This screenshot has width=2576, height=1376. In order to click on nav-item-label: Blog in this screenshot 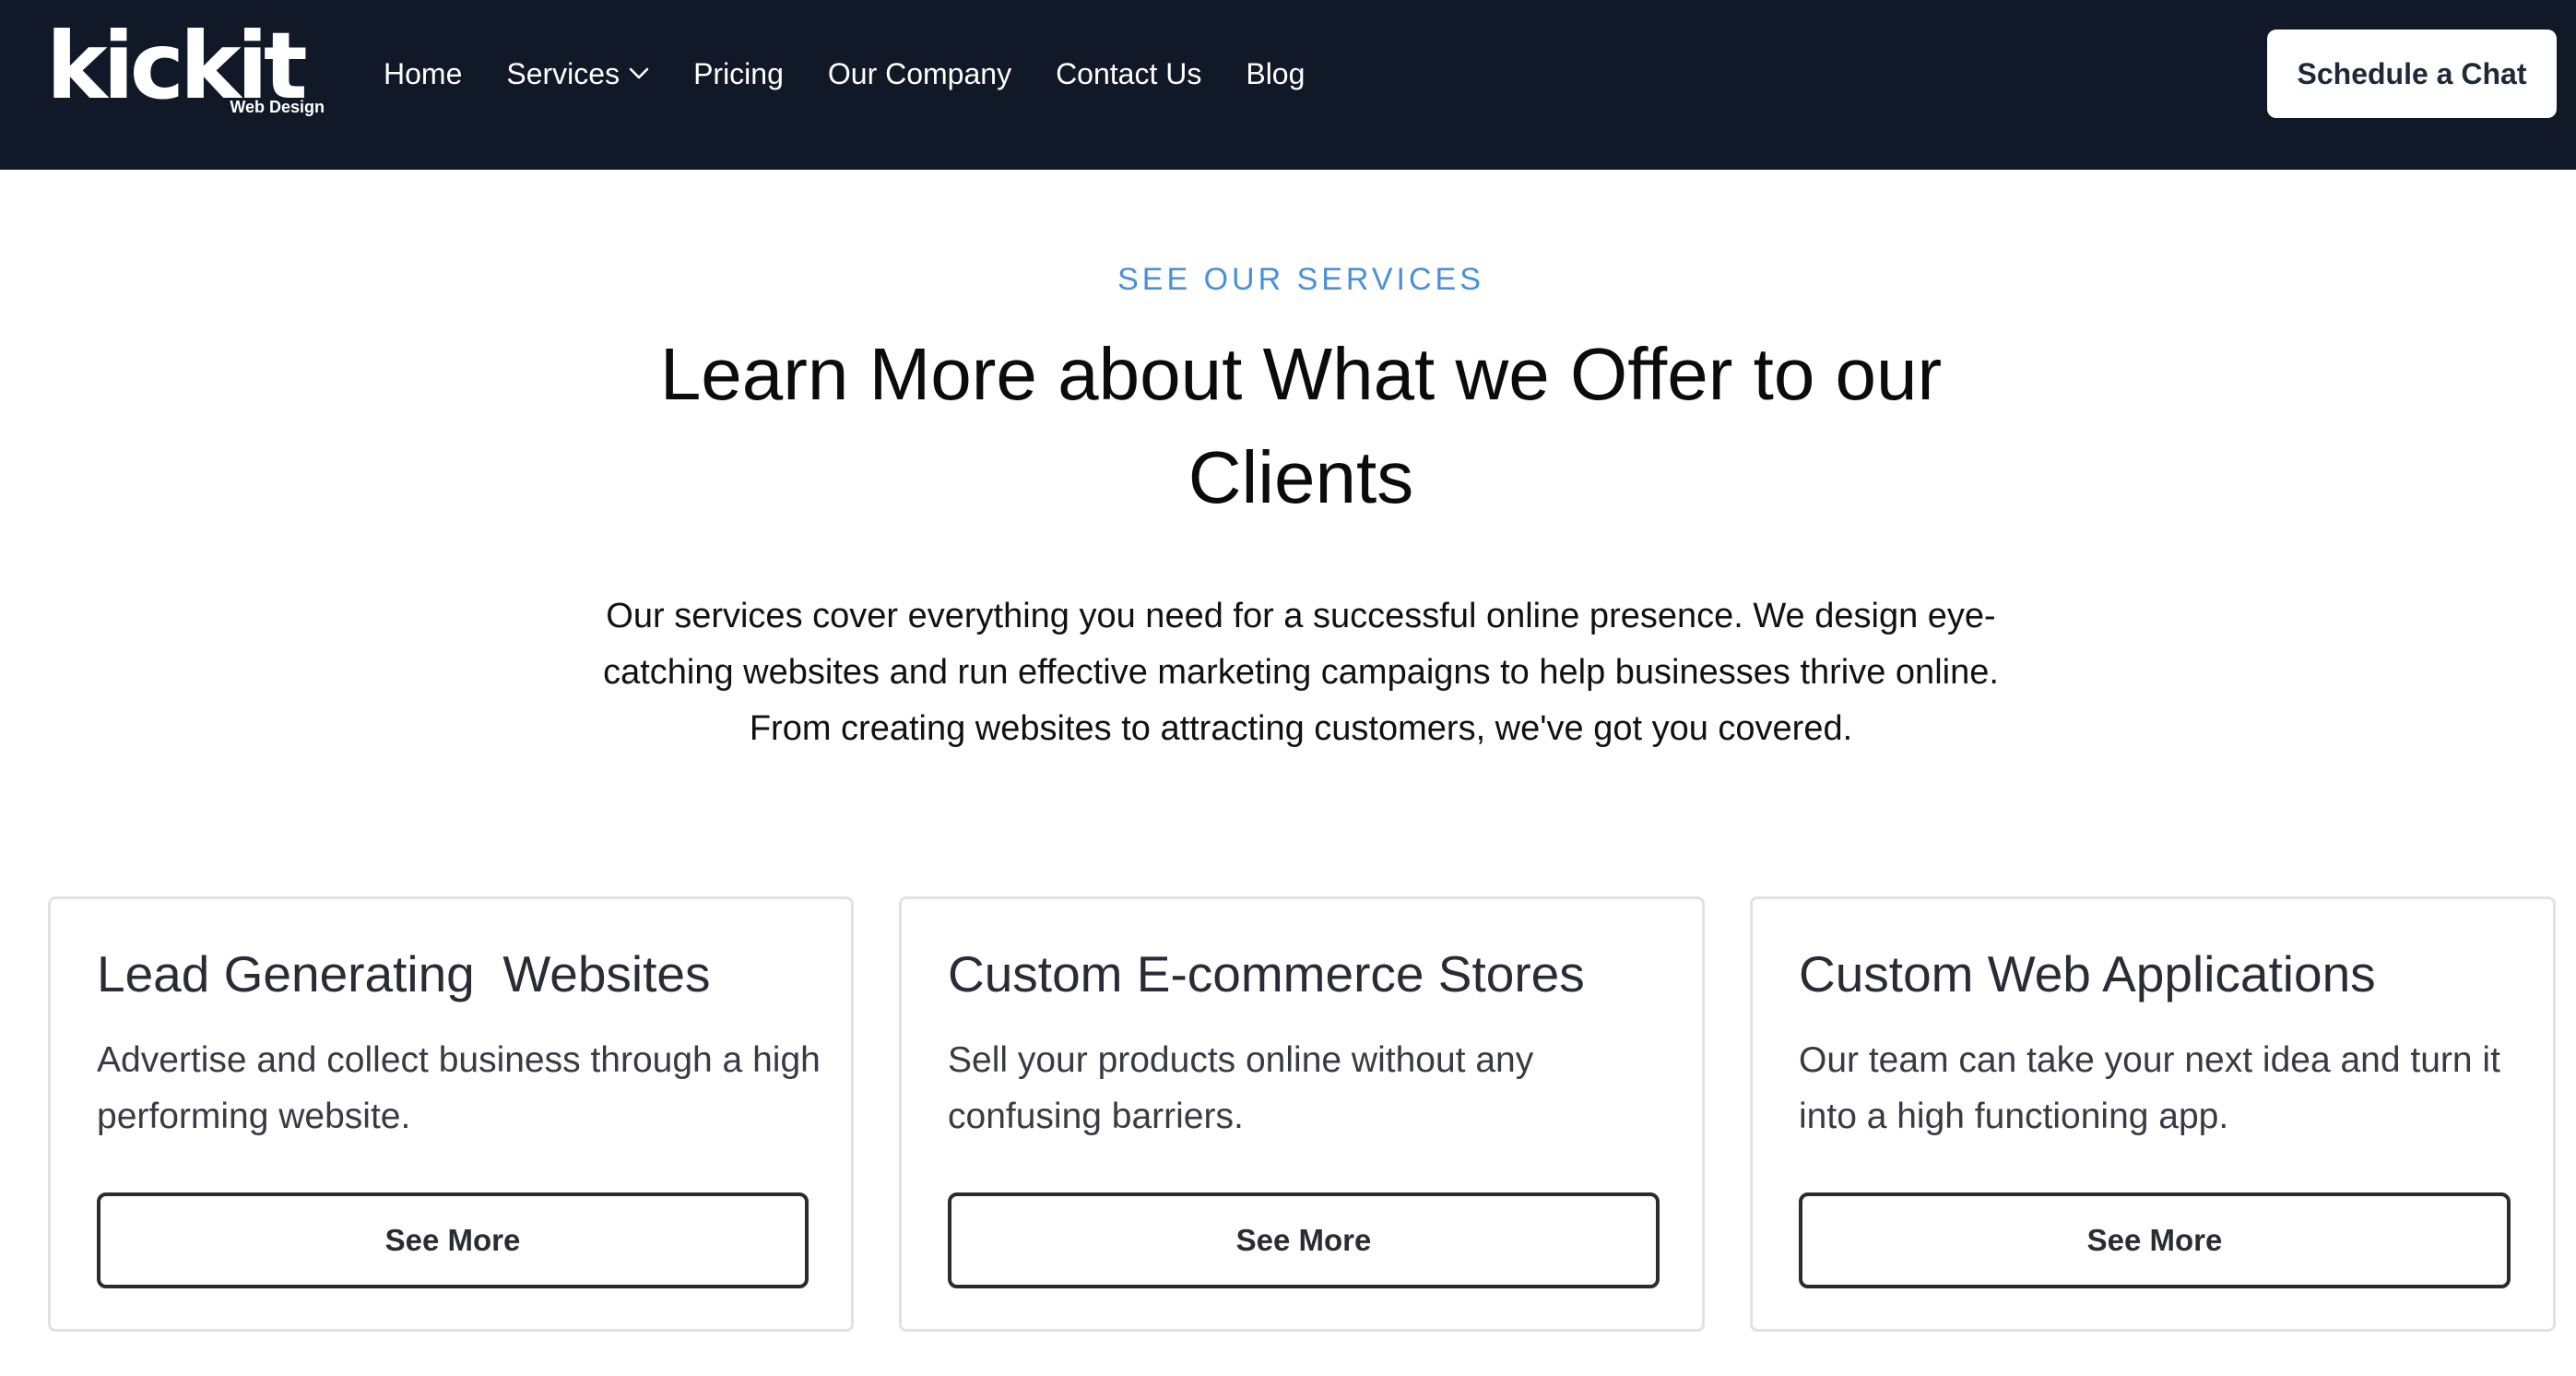, I will do `click(1276, 73)`.